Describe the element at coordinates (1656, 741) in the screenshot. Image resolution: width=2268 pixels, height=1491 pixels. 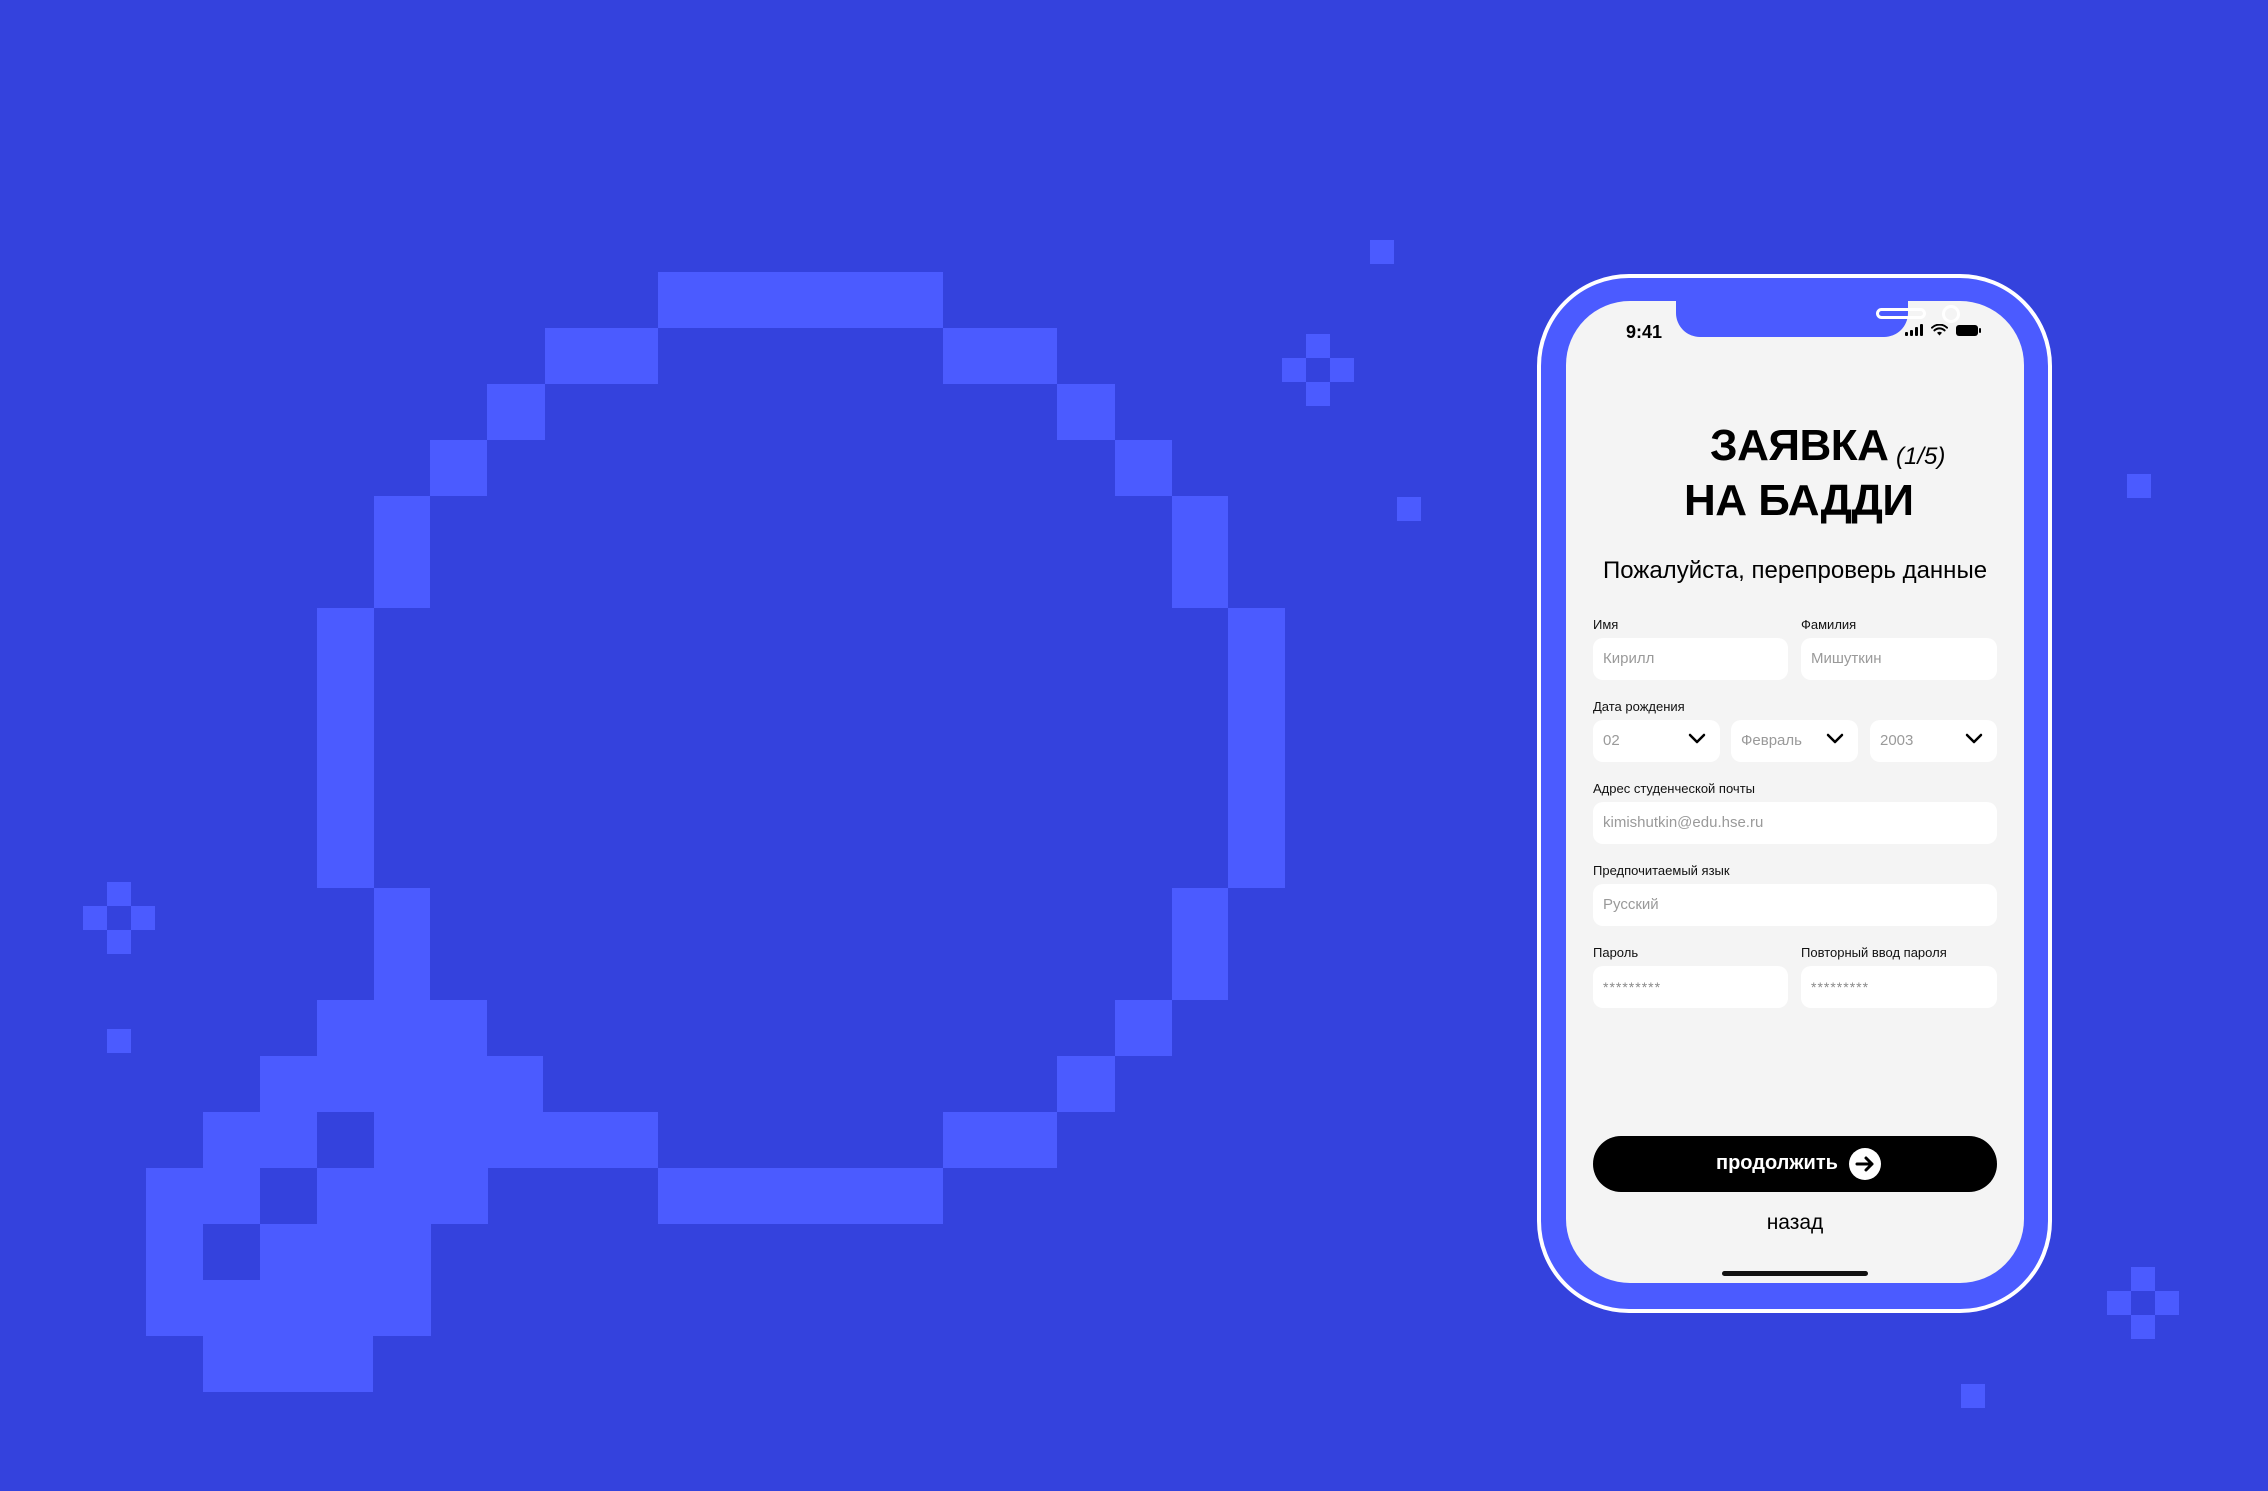
I see `birth-day-select: 02` at that location.